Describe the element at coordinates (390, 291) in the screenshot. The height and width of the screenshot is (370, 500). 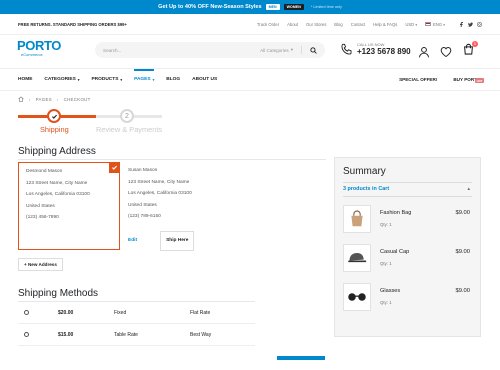
I see `product-name: Glasses` at that location.